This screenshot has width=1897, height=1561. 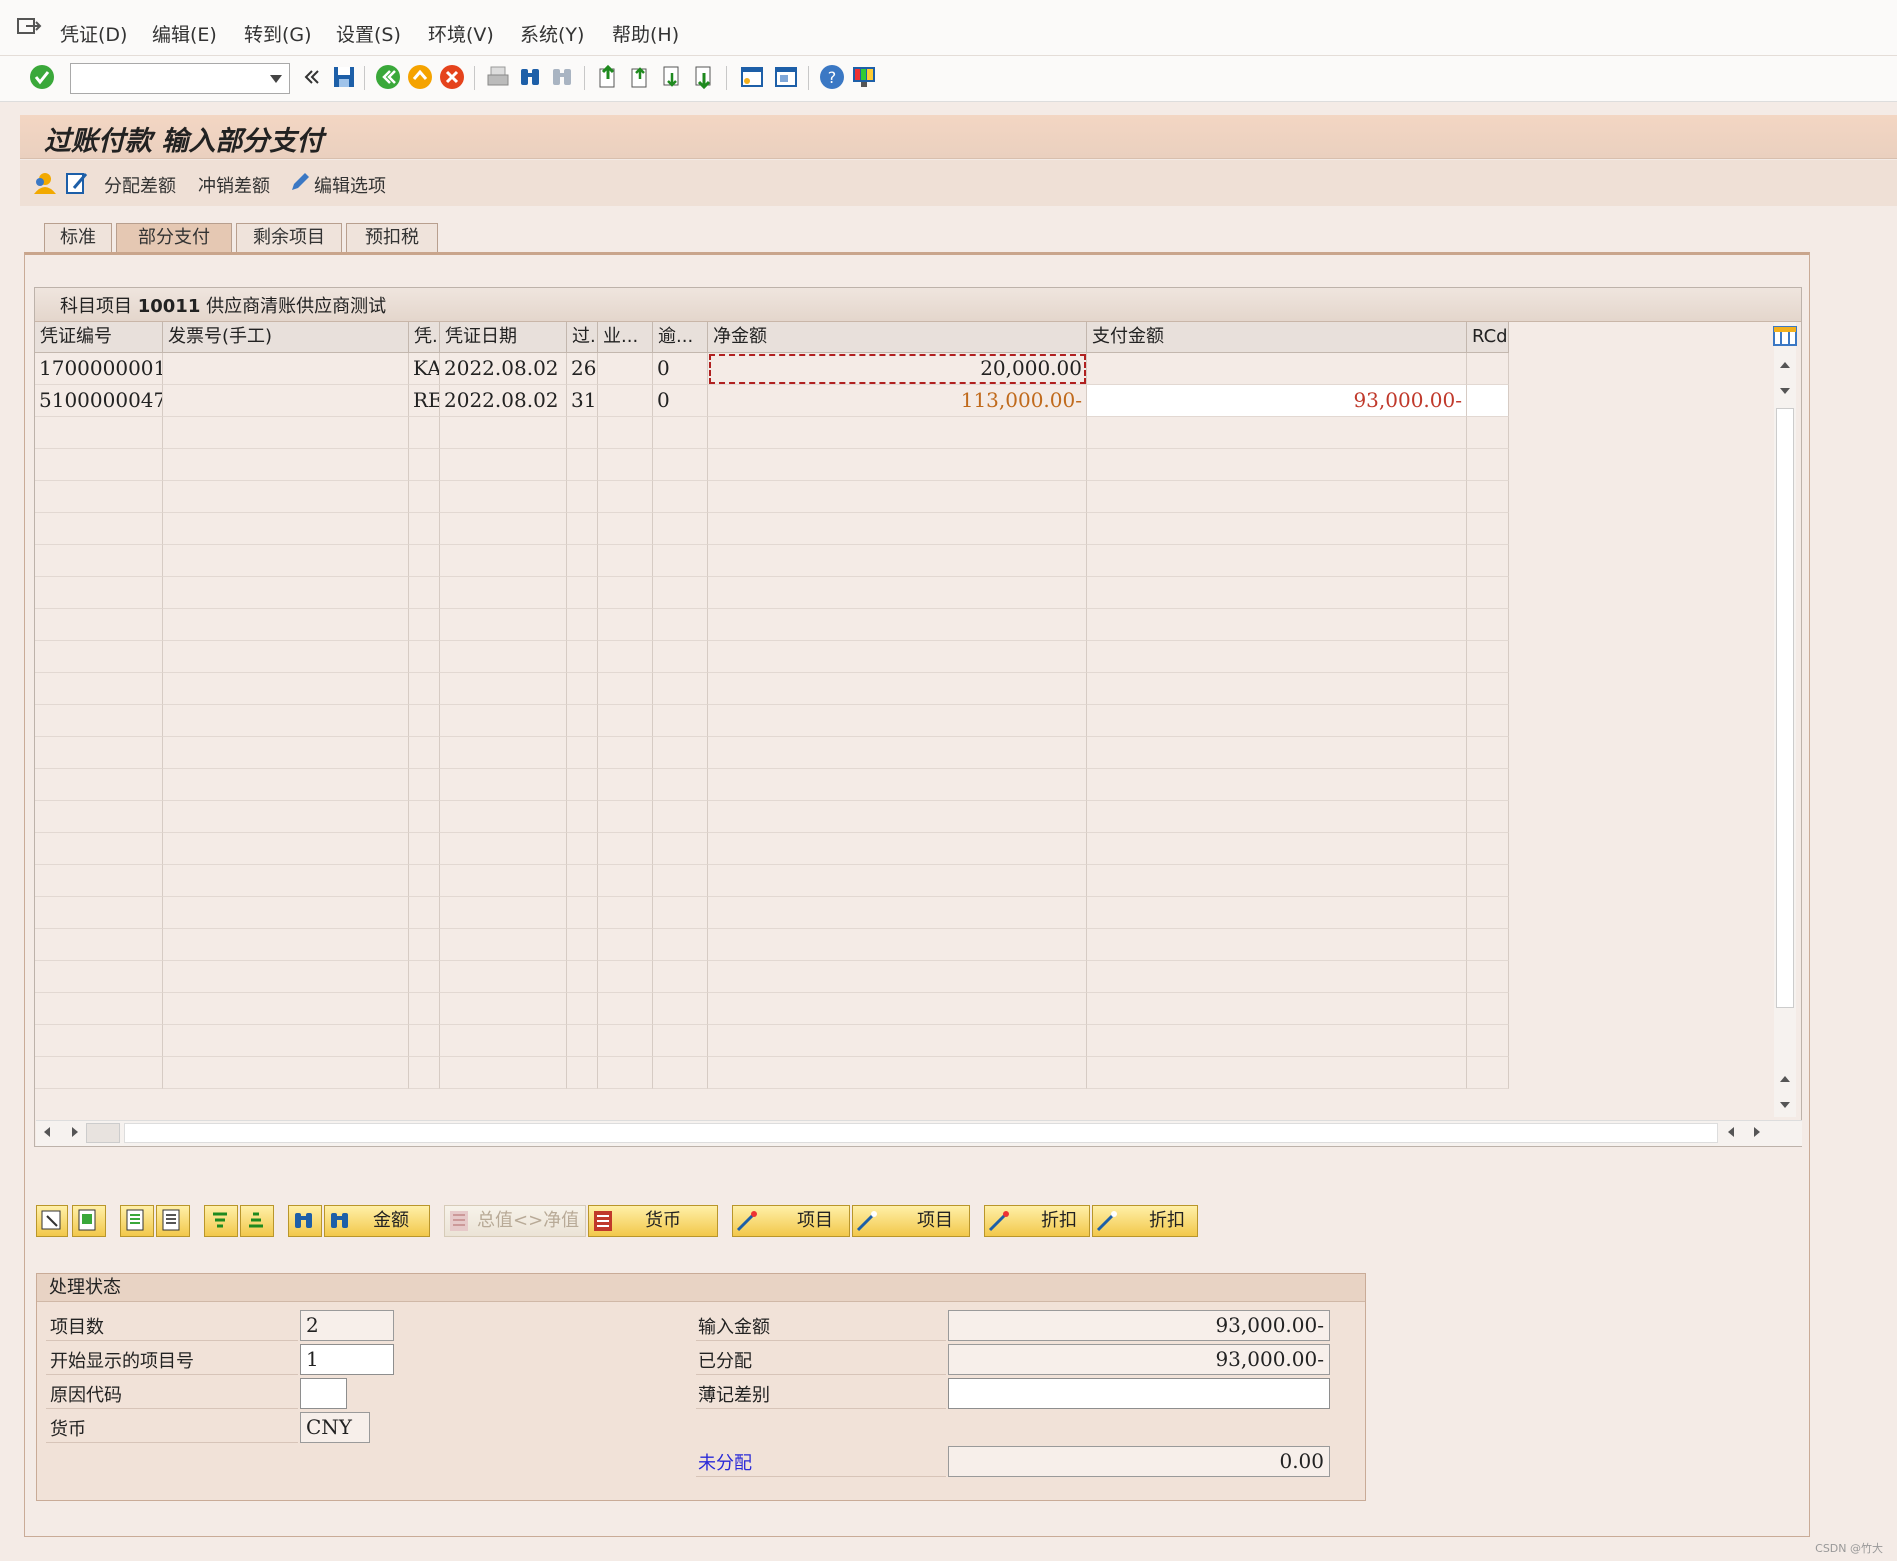 What do you see at coordinates (52, 1221) in the screenshot?
I see `select-all-button` at bounding box center [52, 1221].